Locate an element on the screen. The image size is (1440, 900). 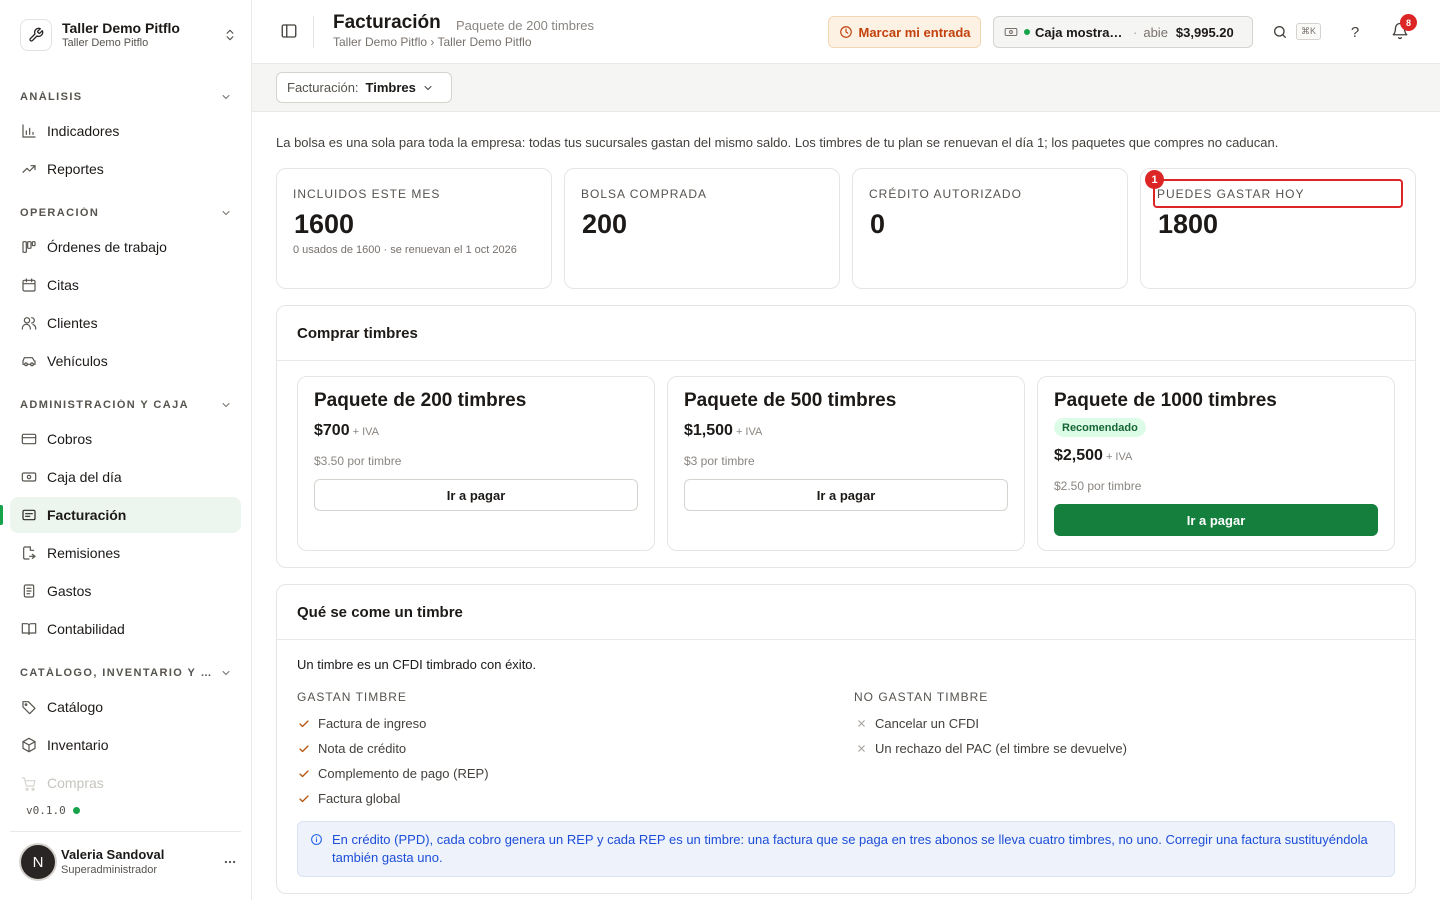
sidebar-item-catalogo: Catálogo is located at coordinates (125, 707).